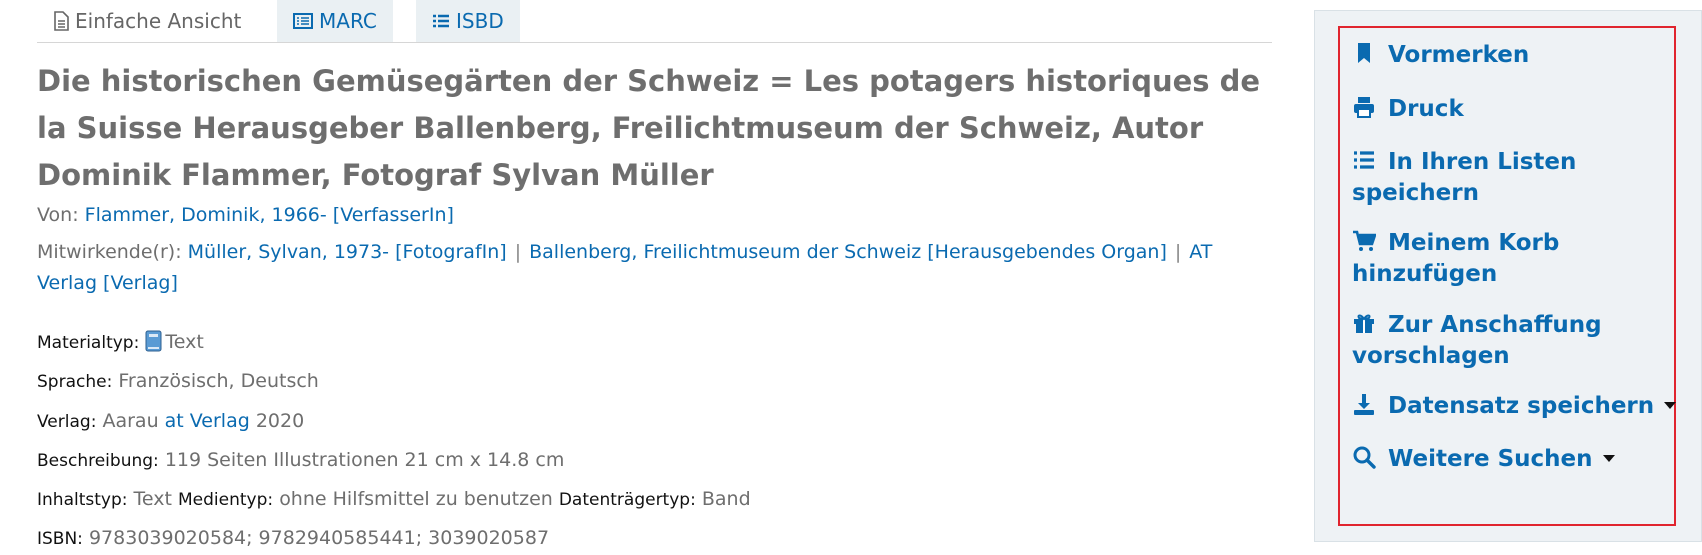 Image resolution: width=1702 pixels, height=555 pixels. What do you see at coordinates (269, 215) in the screenshot?
I see `author-link: Flammer, Dominik, 1966- [VerfasserIn]` at bounding box center [269, 215].